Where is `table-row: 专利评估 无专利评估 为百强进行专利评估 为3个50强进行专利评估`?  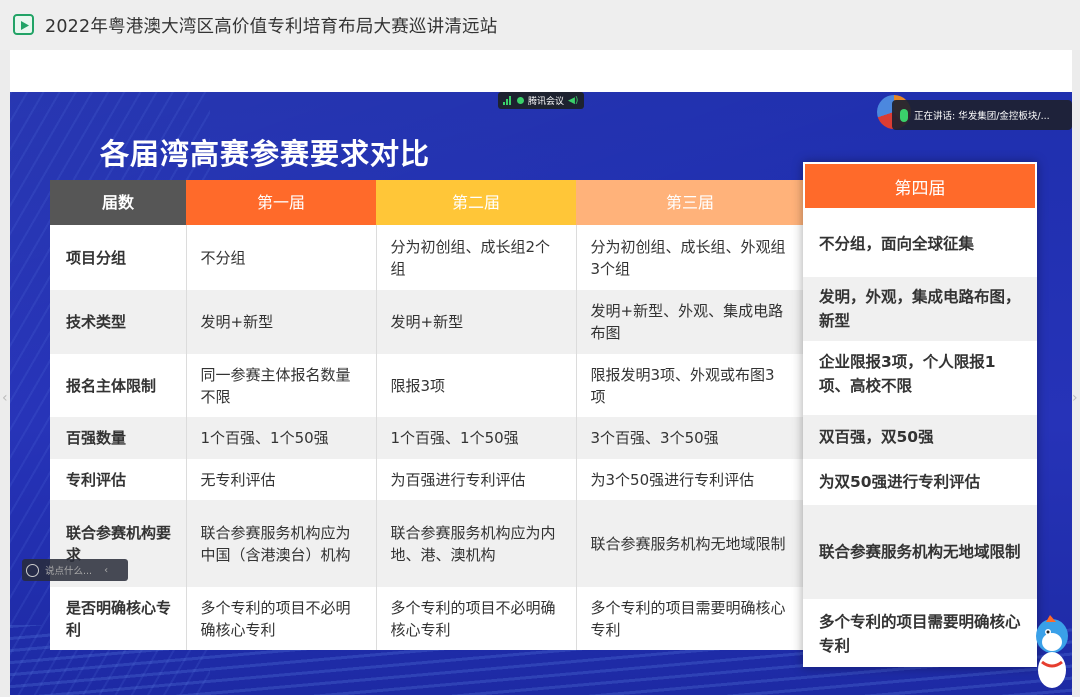 table-row: 专利评估 无专利评估 为百强进行专利评估 为3个50强进行专利评估 is located at coordinates (427, 479).